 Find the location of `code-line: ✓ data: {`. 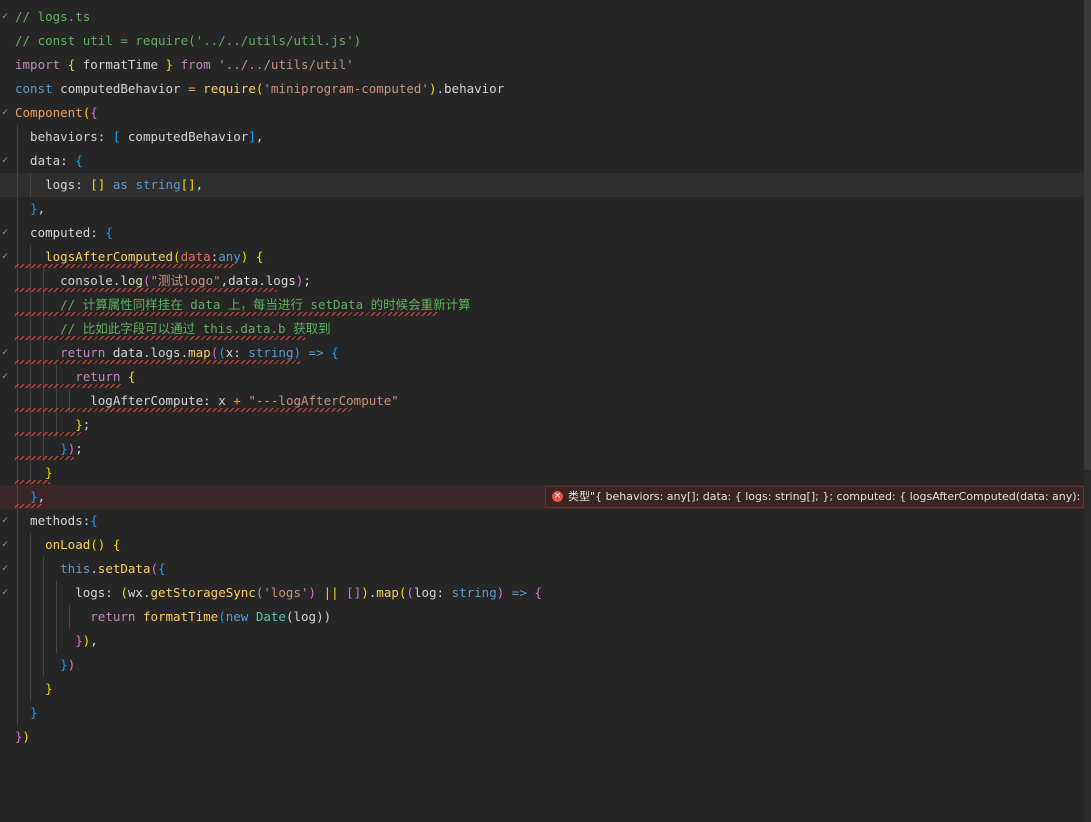

code-line: ✓ data: { is located at coordinates (542, 161).